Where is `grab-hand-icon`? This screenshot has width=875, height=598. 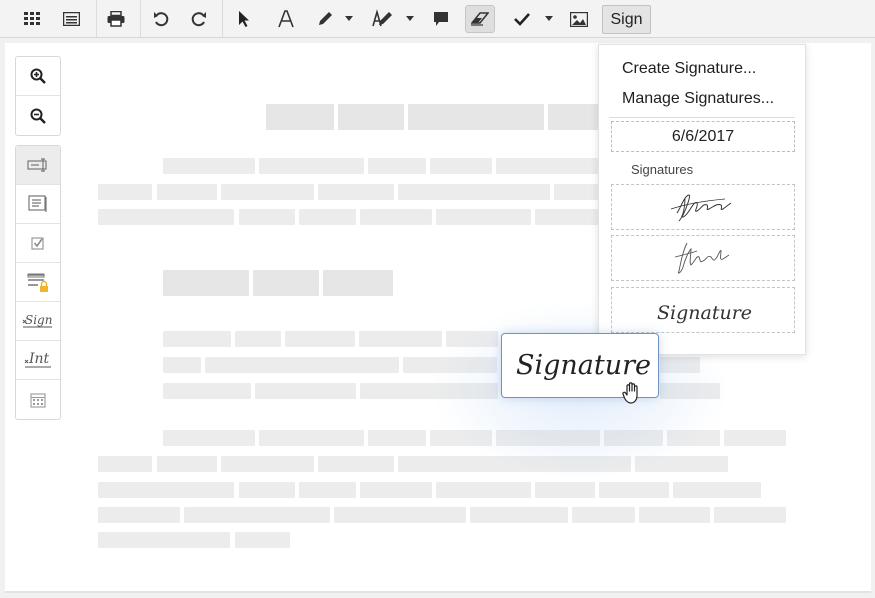
grab-hand-icon is located at coordinates (630, 393).